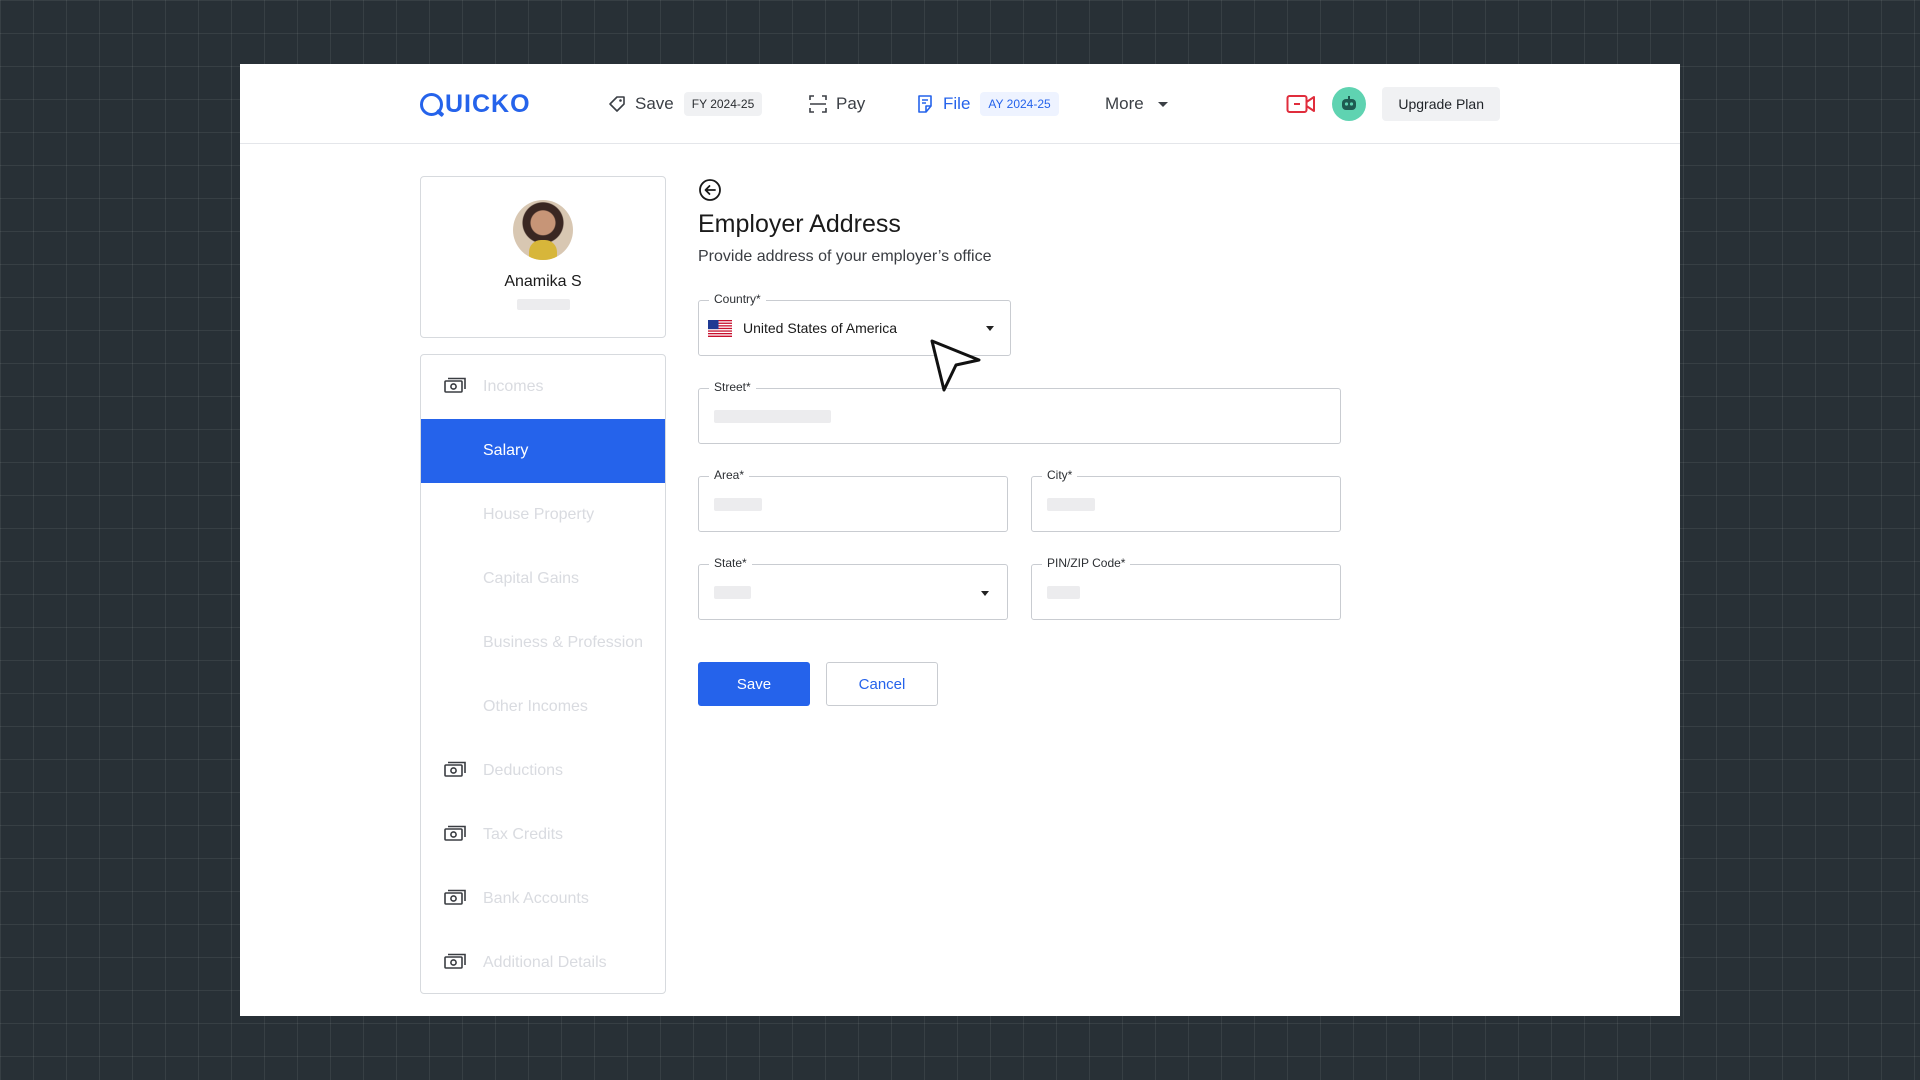 The image size is (1920, 1080). I want to click on avatar, so click(543, 230).